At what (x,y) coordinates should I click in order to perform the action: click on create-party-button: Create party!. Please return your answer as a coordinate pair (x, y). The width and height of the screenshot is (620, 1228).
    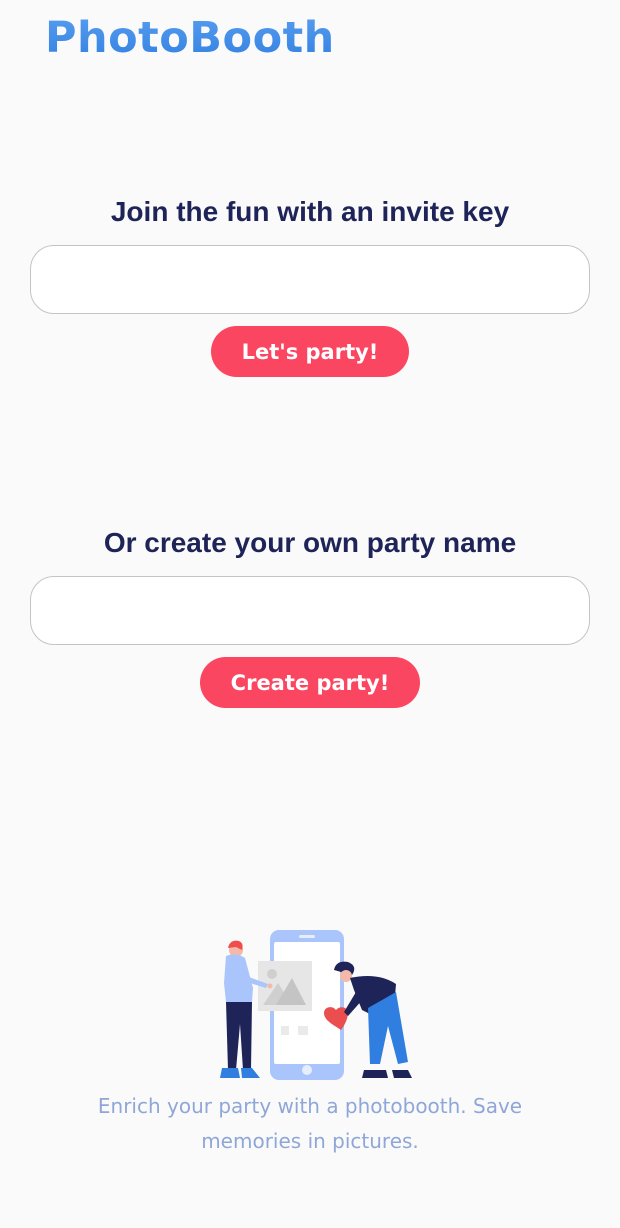
    Looking at the image, I should click on (310, 682).